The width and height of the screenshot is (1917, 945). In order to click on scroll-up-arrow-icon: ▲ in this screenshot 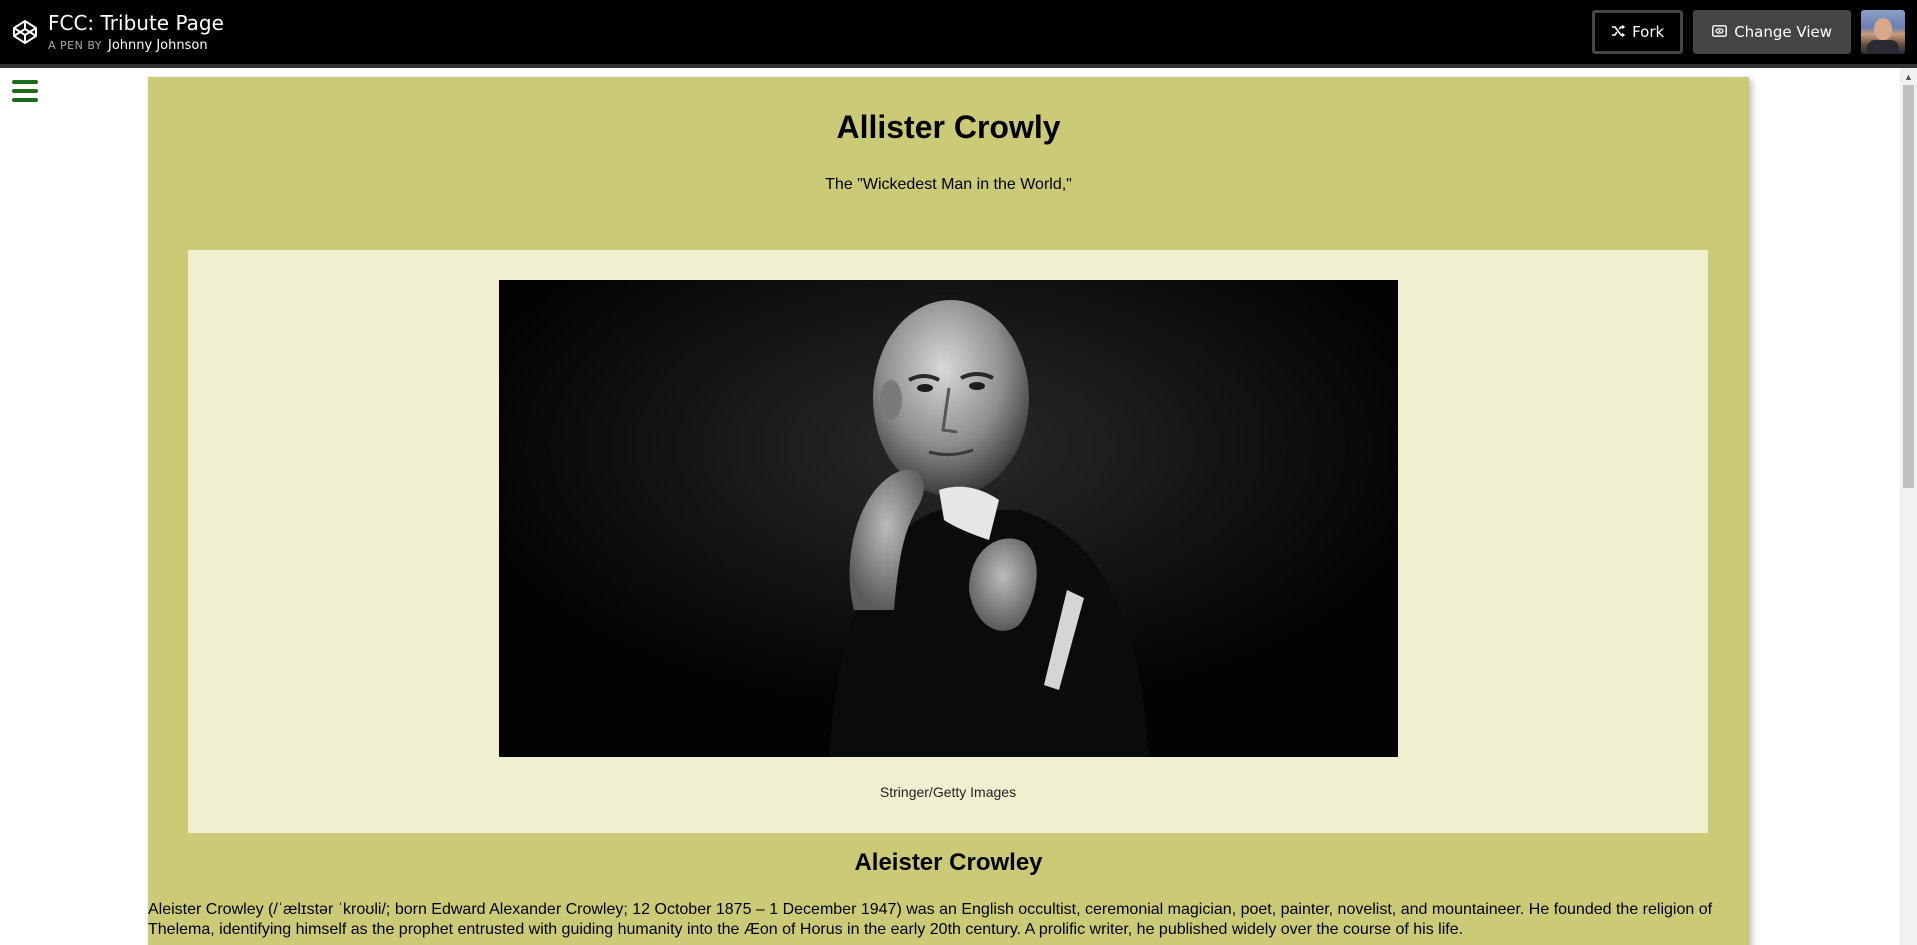, I will do `click(1908, 76)`.